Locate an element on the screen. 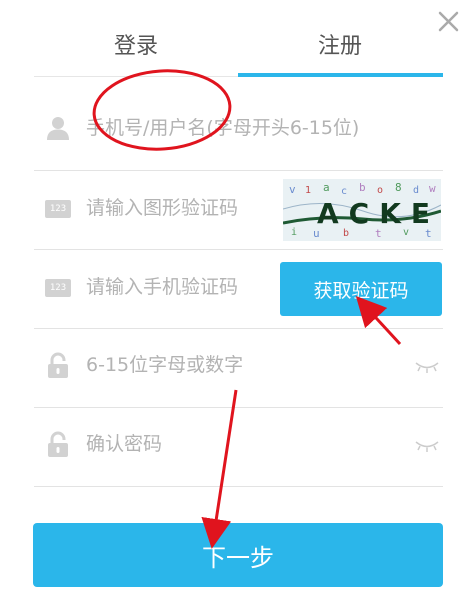 The width and height of the screenshot is (475, 592). svg-text: i is located at coordinates (294, 232).